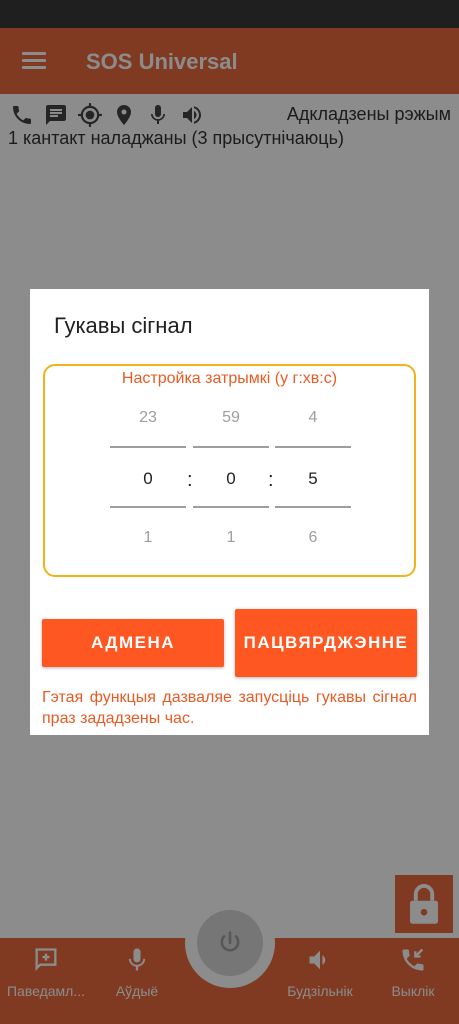 Image resolution: width=459 pixels, height=1024 pixels. Describe the element at coordinates (123, 325) in the screenshot. I see `dialog-title: Гукавы сігнал` at that location.